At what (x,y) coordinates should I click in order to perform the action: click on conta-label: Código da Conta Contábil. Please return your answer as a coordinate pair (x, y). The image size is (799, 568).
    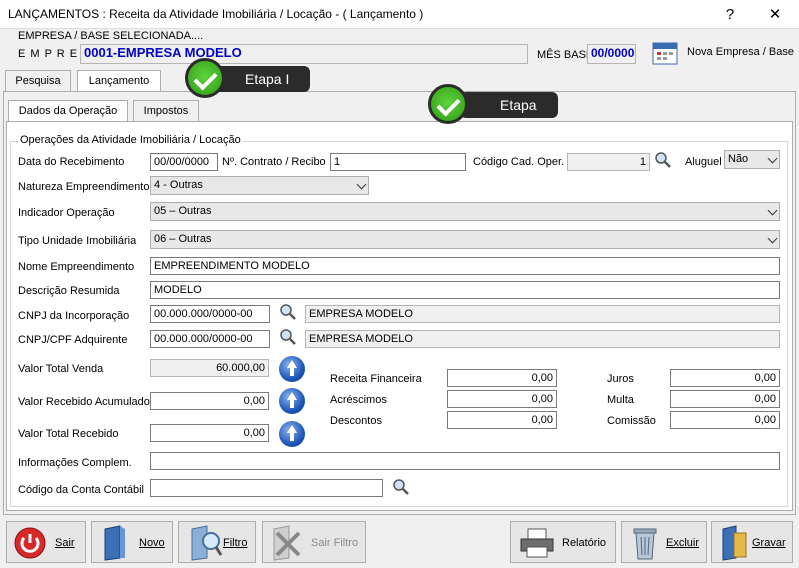
    Looking at the image, I should click on (81, 490).